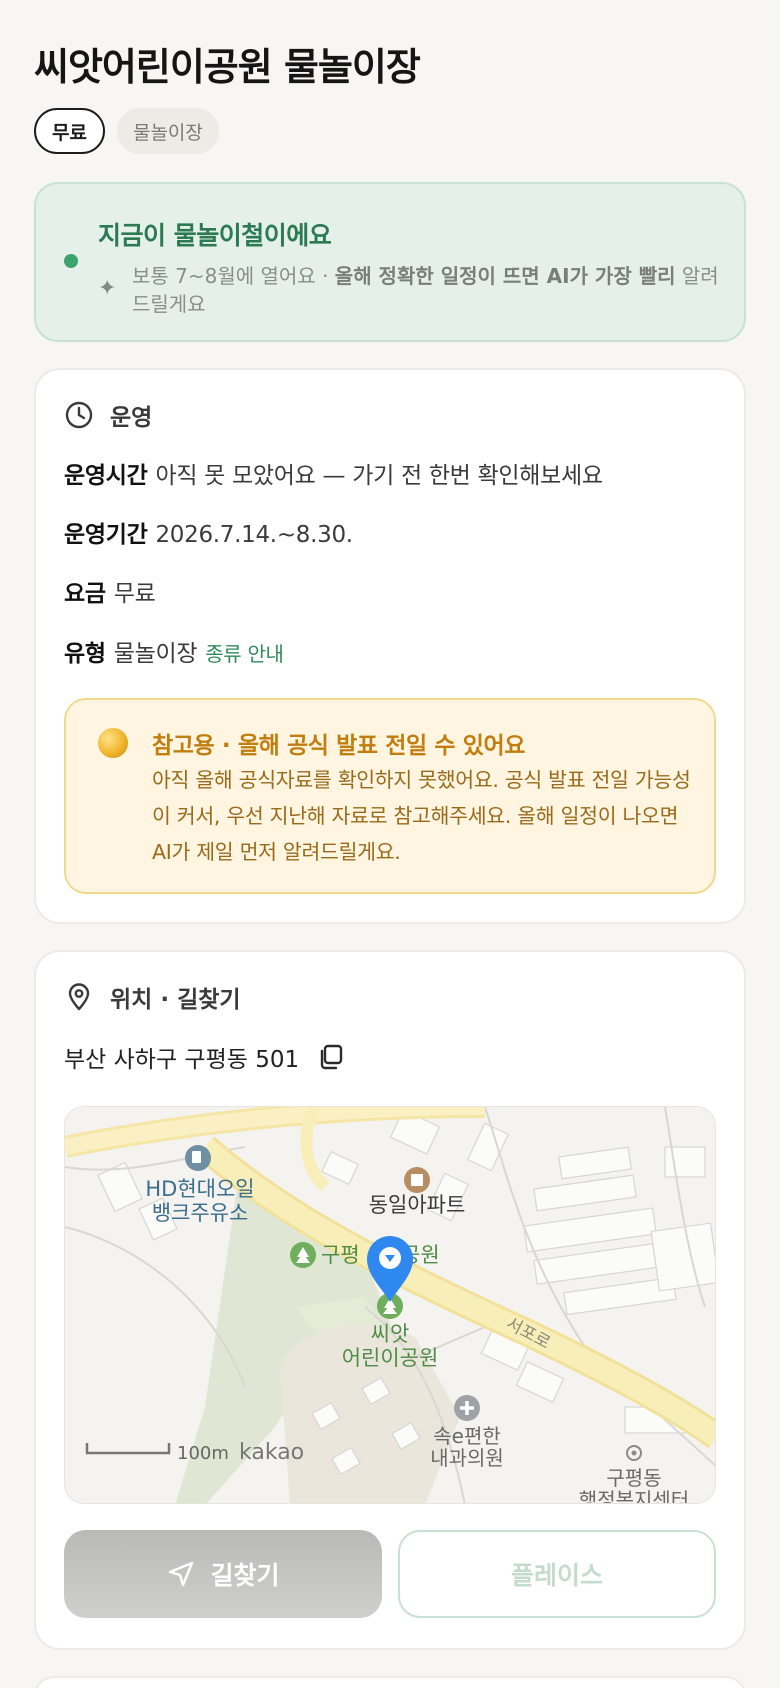  What do you see at coordinates (181, 1574) in the screenshot?
I see `navigation-arrow-icon` at bounding box center [181, 1574].